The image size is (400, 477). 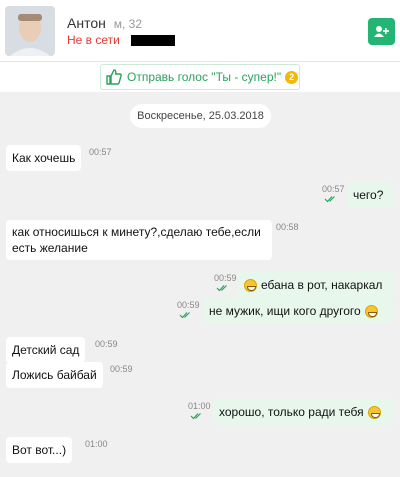 What do you see at coordinates (322, 285) in the screenshot?
I see `message-text: ебана в рот, накаркал` at bounding box center [322, 285].